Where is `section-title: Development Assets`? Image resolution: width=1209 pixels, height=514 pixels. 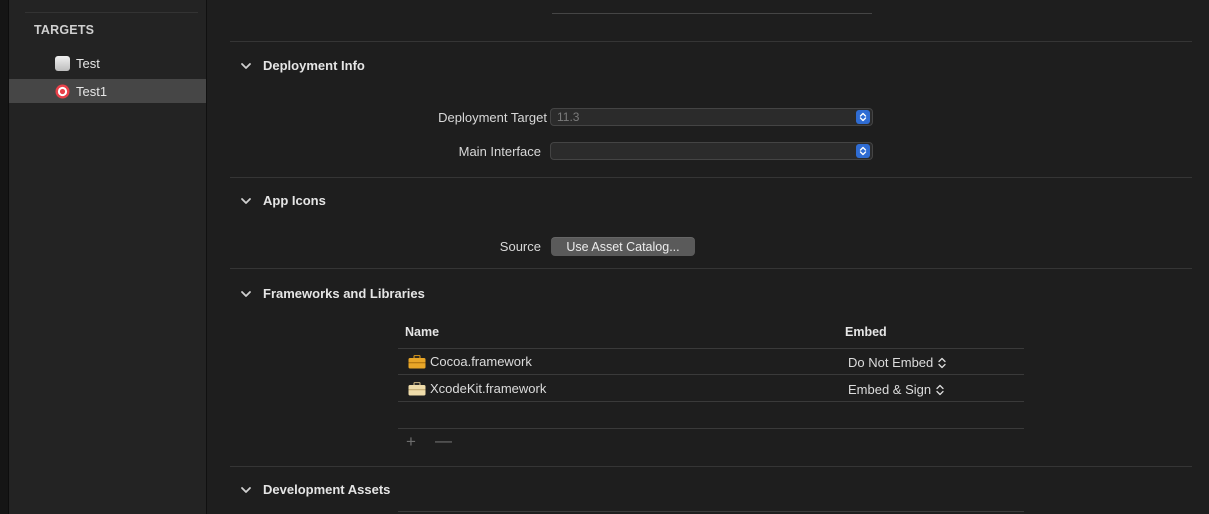 section-title: Development Assets is located at coordinates (327, 489).